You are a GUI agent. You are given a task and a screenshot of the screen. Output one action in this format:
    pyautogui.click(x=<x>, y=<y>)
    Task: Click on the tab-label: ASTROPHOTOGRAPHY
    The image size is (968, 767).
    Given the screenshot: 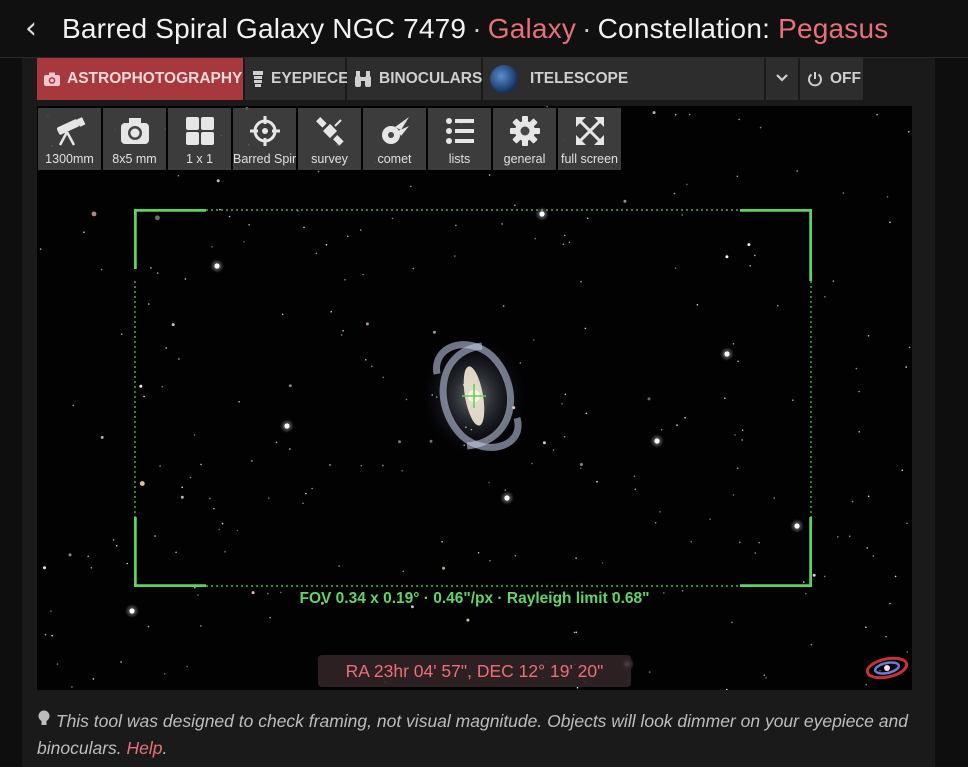 What is the action you would take?
    pyautogui.click(x=155, y=78)
    